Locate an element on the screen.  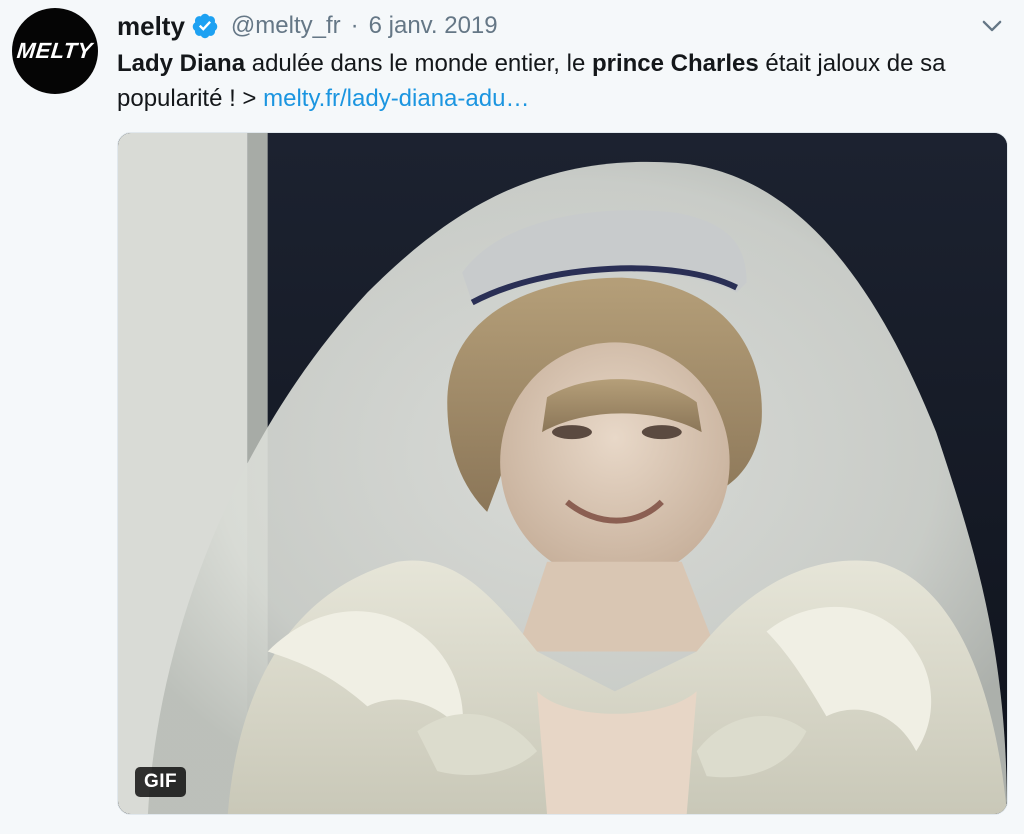
gif-badge: GIF is located at coordinates (161, 782).